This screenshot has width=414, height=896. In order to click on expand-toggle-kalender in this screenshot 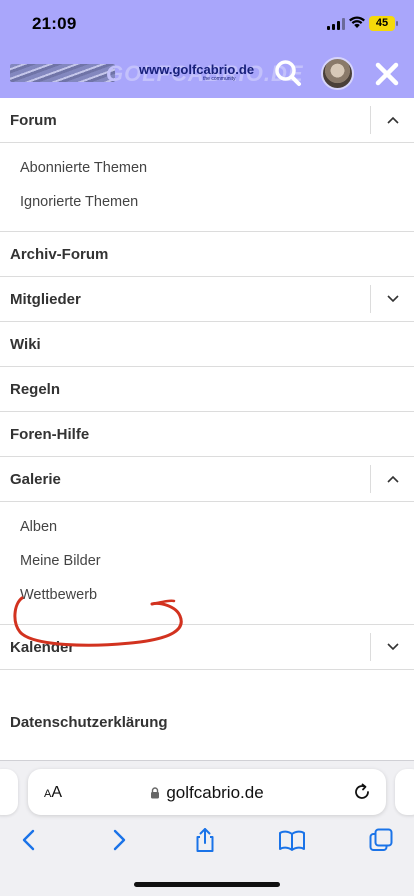, I will do `click(392, 647)`.